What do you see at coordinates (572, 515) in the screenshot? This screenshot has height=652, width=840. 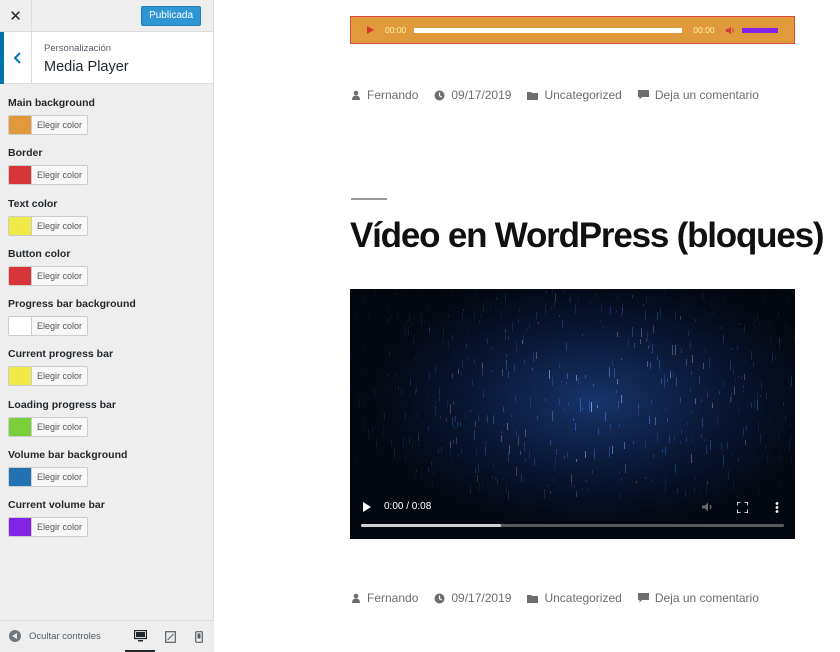 I see `video-controls: 0:00 / 0:08` at bounding box center [572, 515].